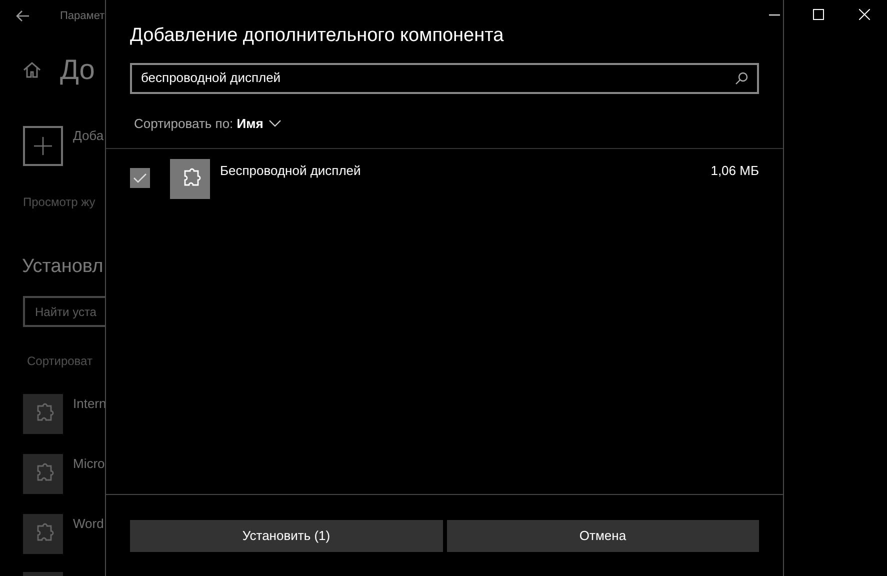 This screenshot has width=887, height=576. I want to click on sort-dropdown: Сортировать по: Имя, so click(208, 123).